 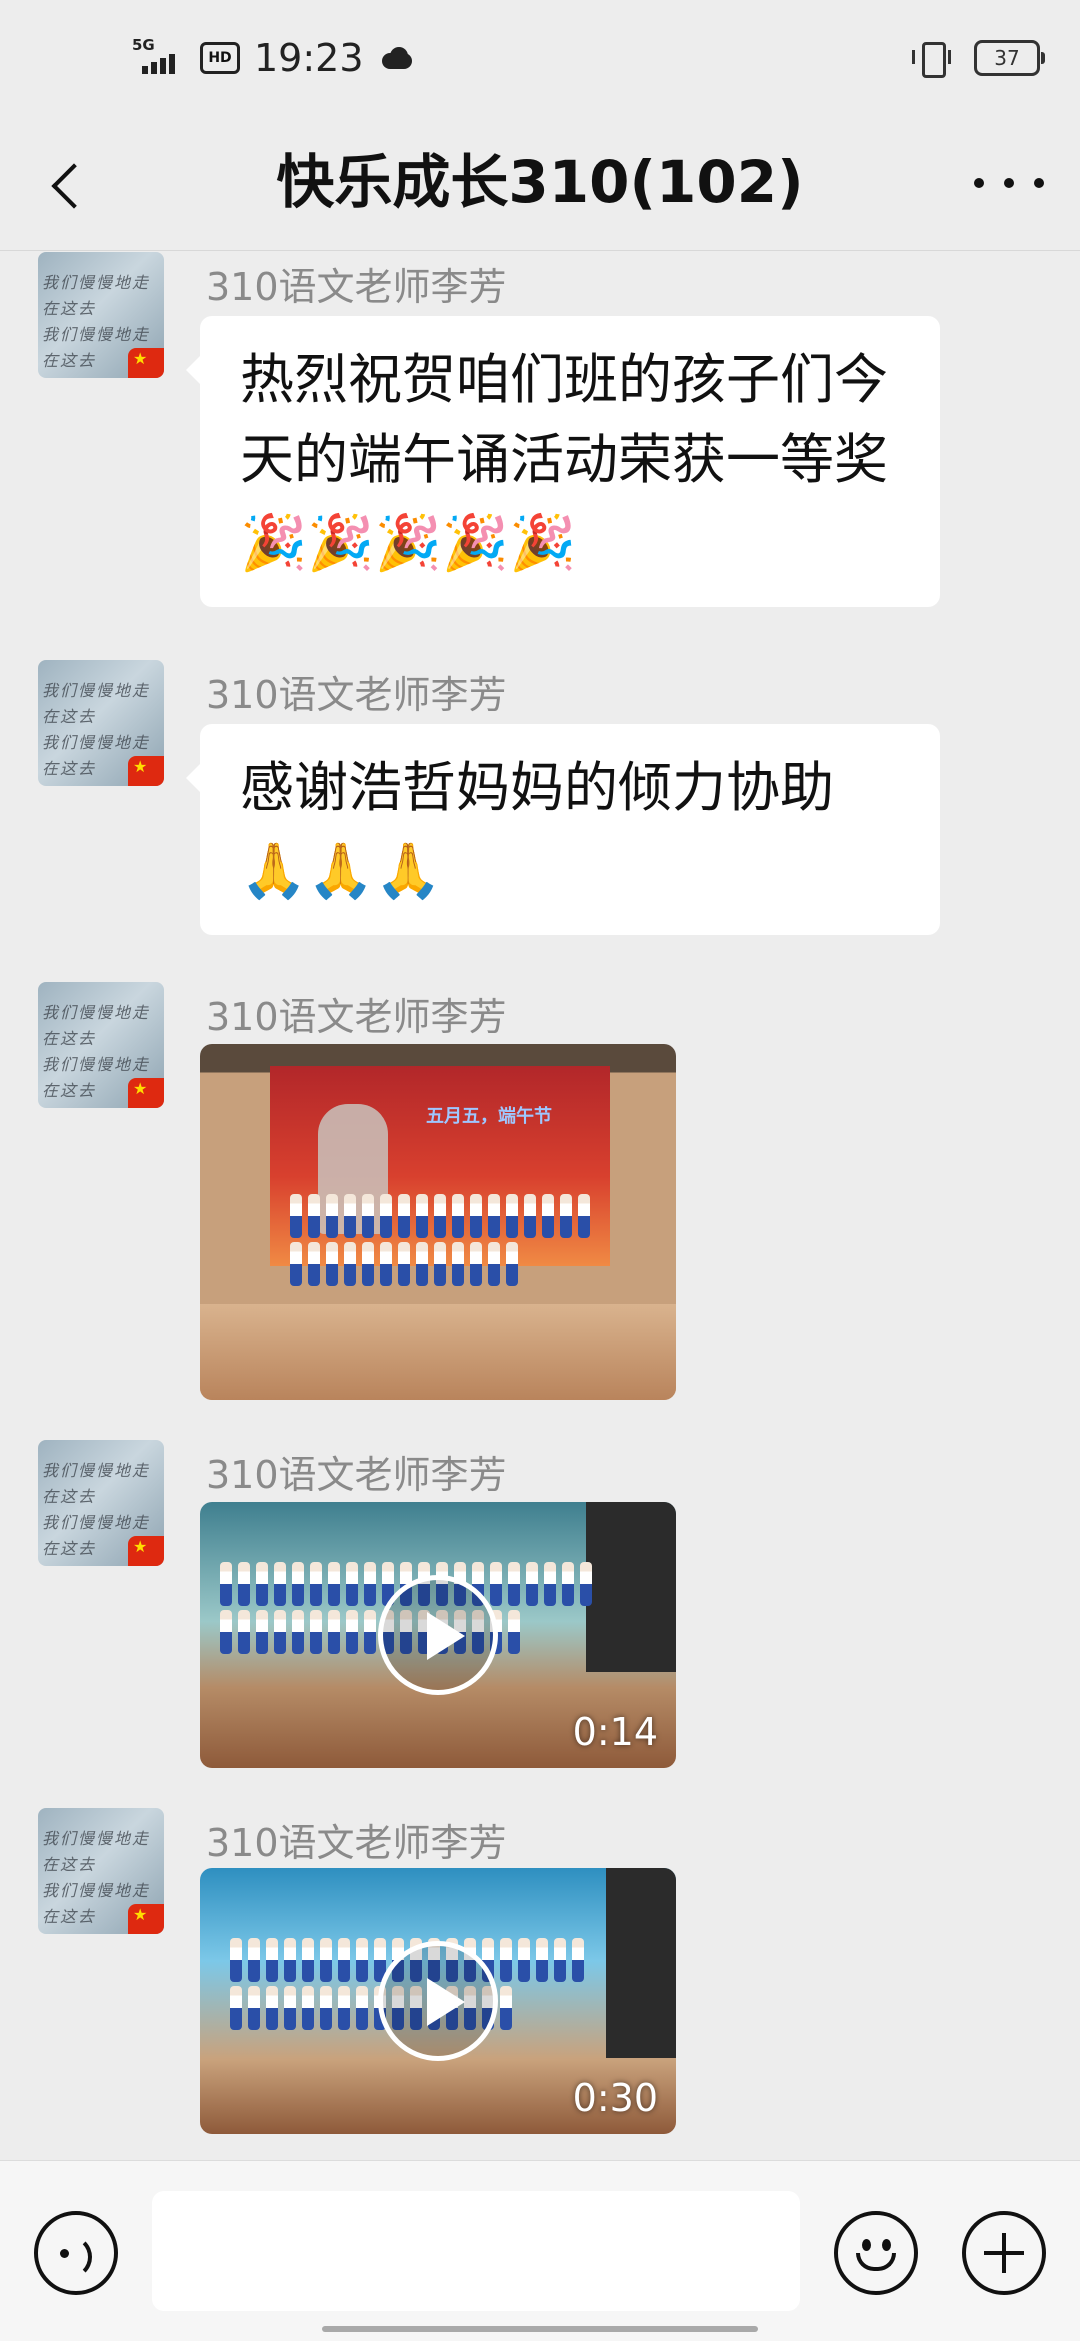 I want to click on video-message: 0:30, so click(x=438, y=2001).